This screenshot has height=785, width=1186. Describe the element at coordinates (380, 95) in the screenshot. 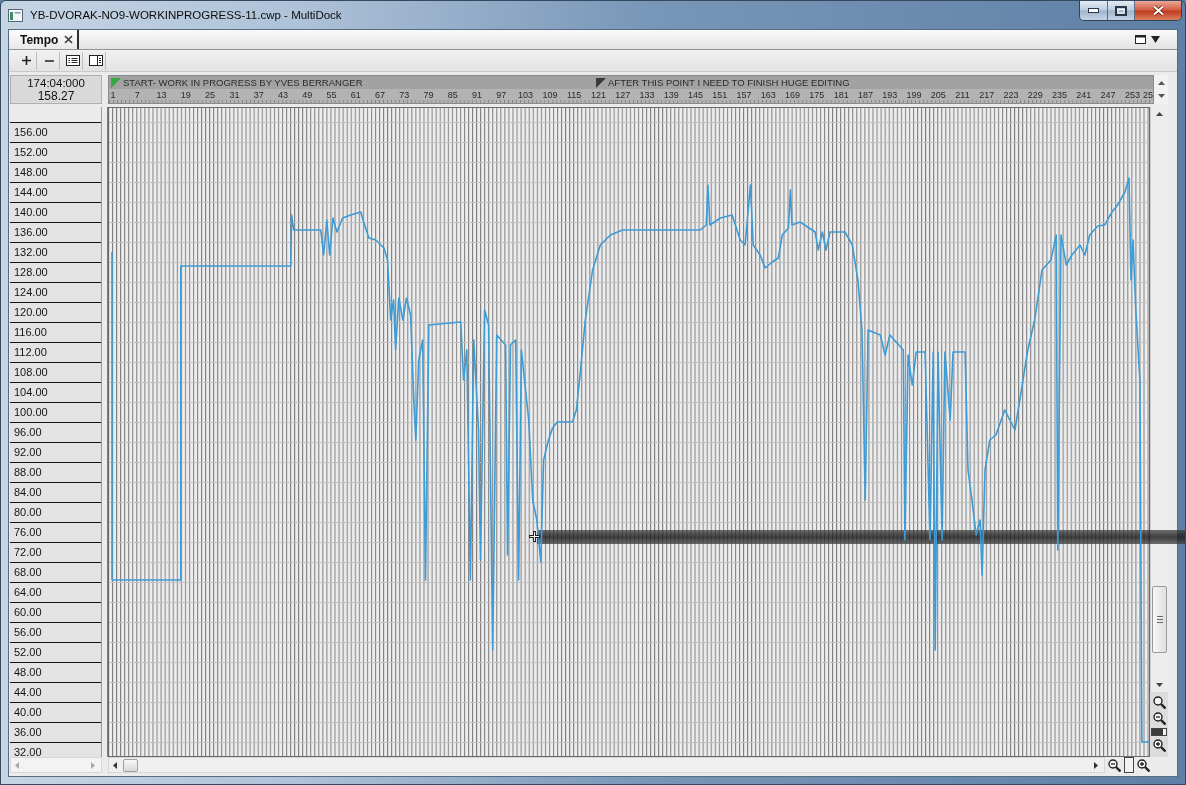

I see `bar-number: 67` at that location.